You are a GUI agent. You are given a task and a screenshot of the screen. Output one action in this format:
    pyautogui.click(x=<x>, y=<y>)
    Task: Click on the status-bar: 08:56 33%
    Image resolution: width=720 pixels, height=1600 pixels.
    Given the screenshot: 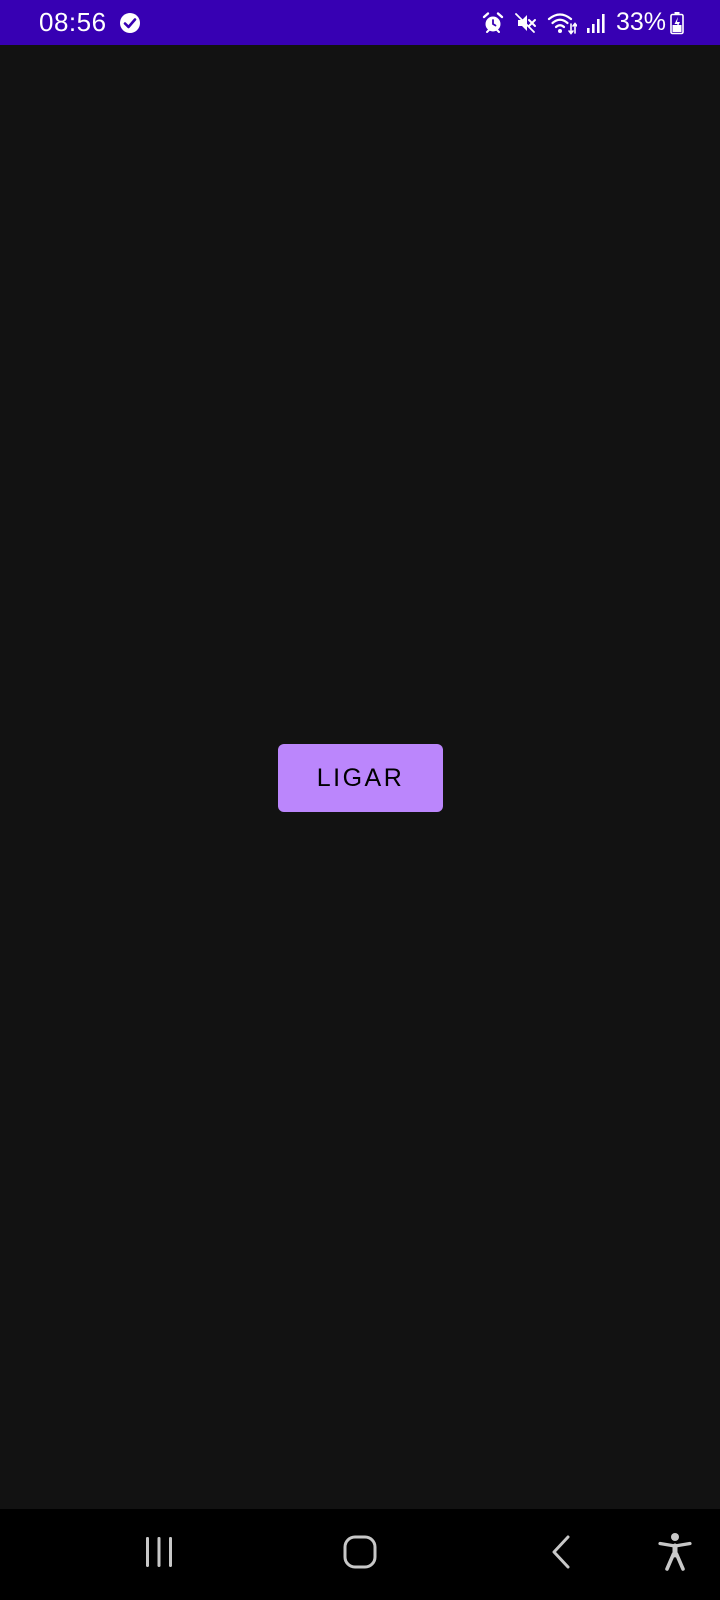 What is the action you would take?
    pyautogui.click(x=360, y=22)
    